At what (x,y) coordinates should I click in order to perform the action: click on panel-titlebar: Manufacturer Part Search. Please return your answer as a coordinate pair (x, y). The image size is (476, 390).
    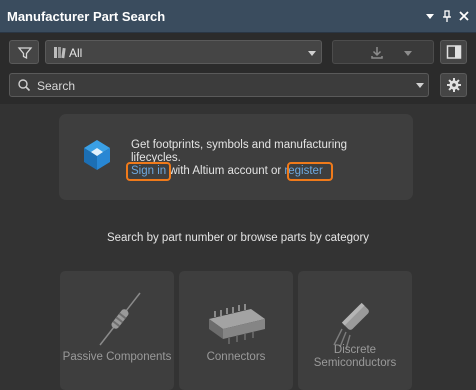
    Looking at the image, I should click on (238, 16).